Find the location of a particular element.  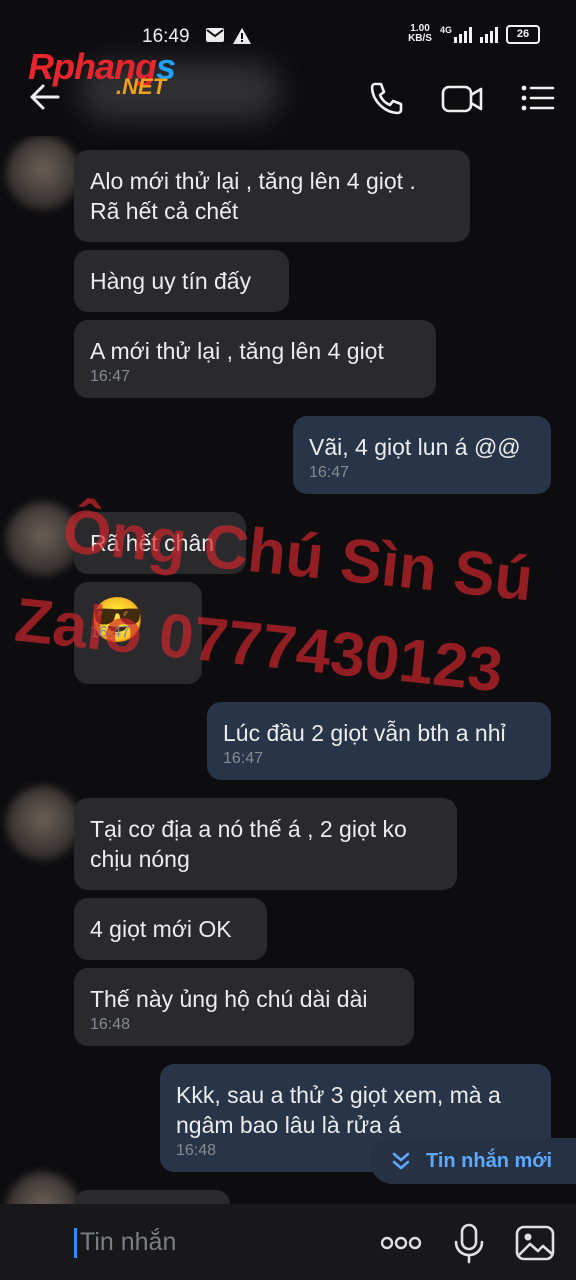

phone-icon is located at coordinates (386, 98).